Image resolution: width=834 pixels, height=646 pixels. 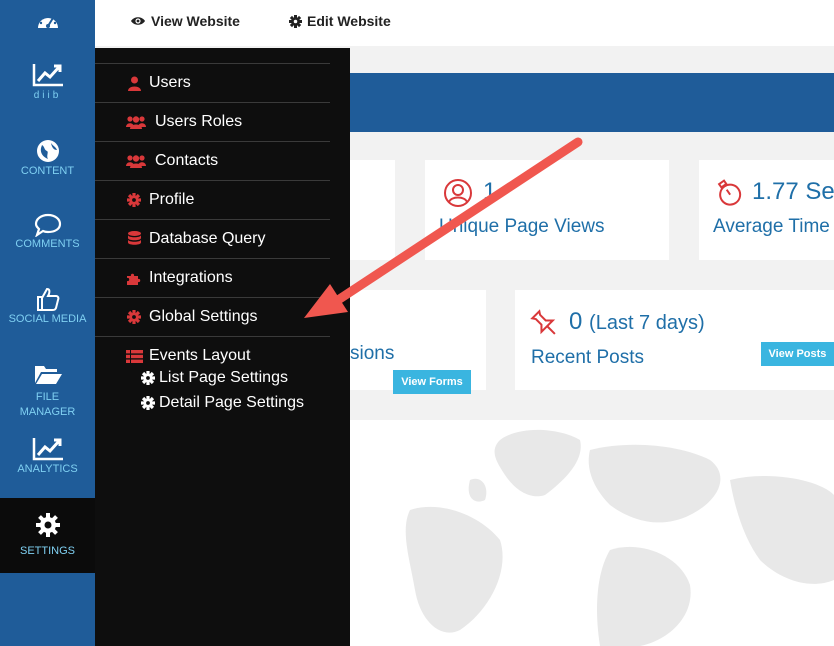 I want to click on eye-icon, so click(x=138, y=21).